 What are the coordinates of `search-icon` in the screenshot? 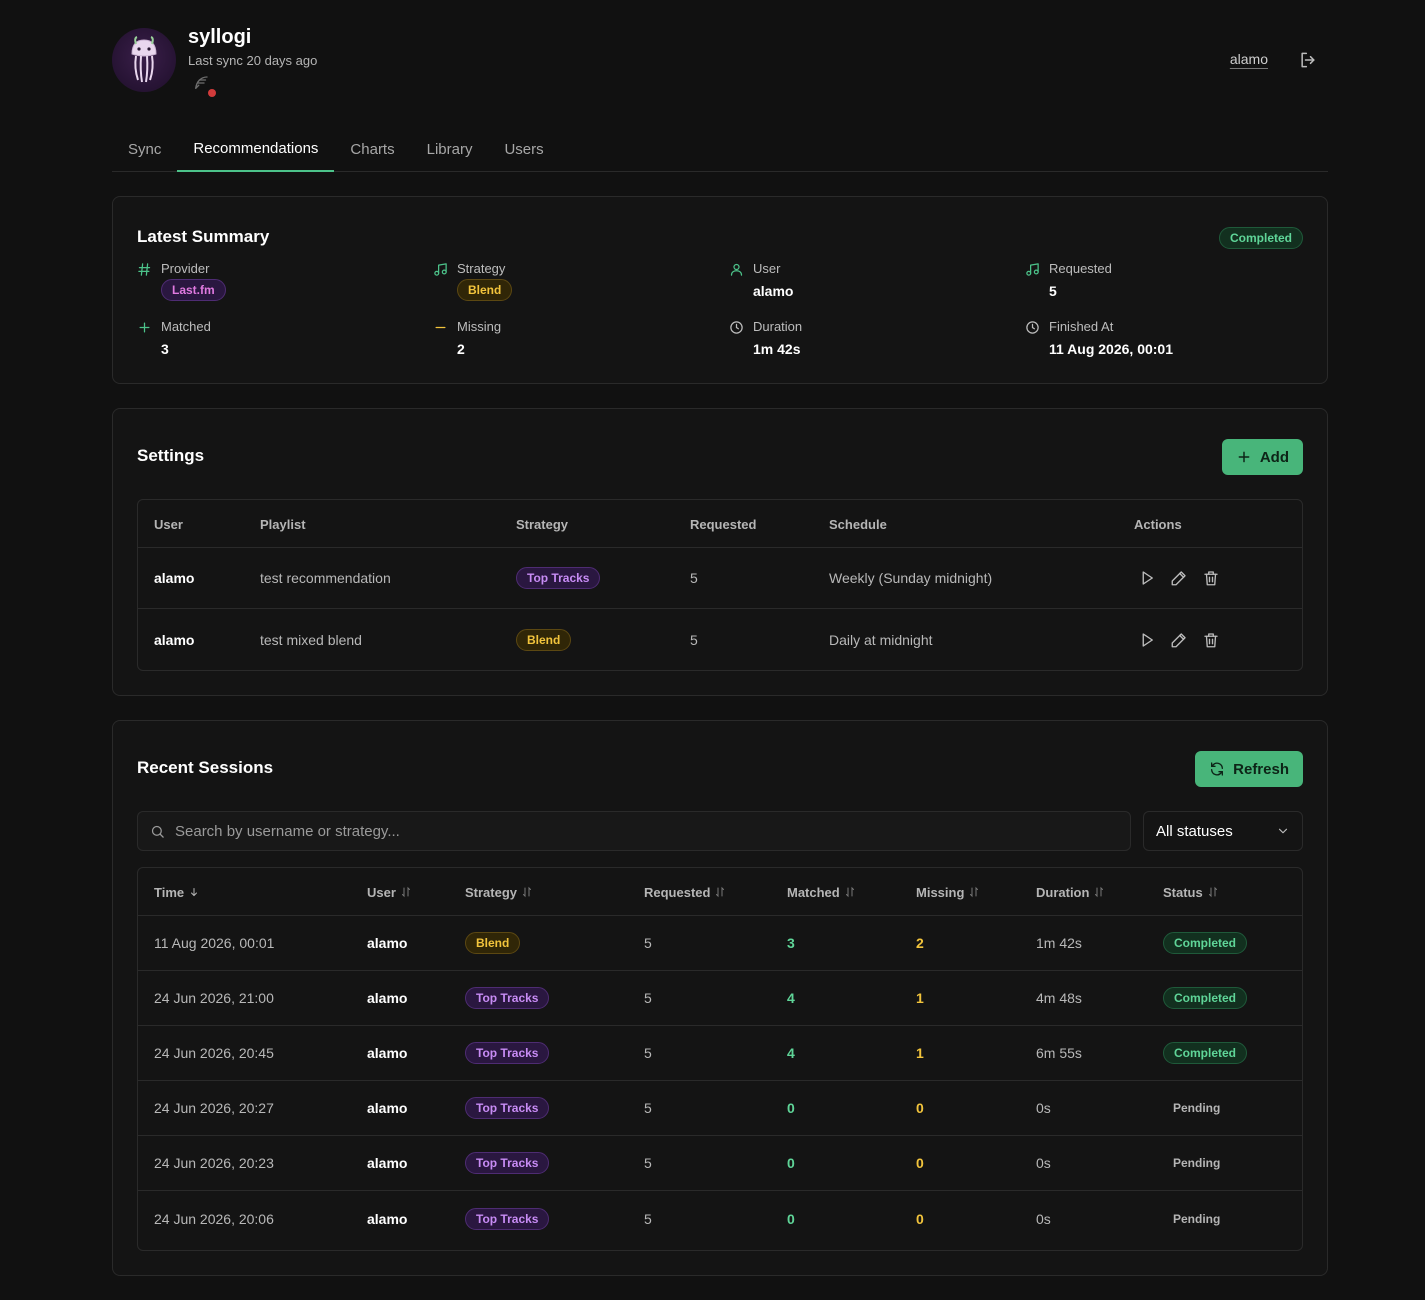 It's located at (157, 831).